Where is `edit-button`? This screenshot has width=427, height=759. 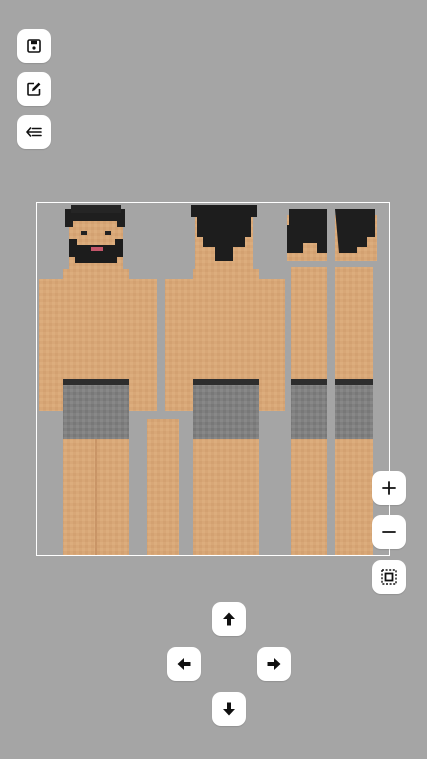
edit-button is located at coordinates (34, 89).